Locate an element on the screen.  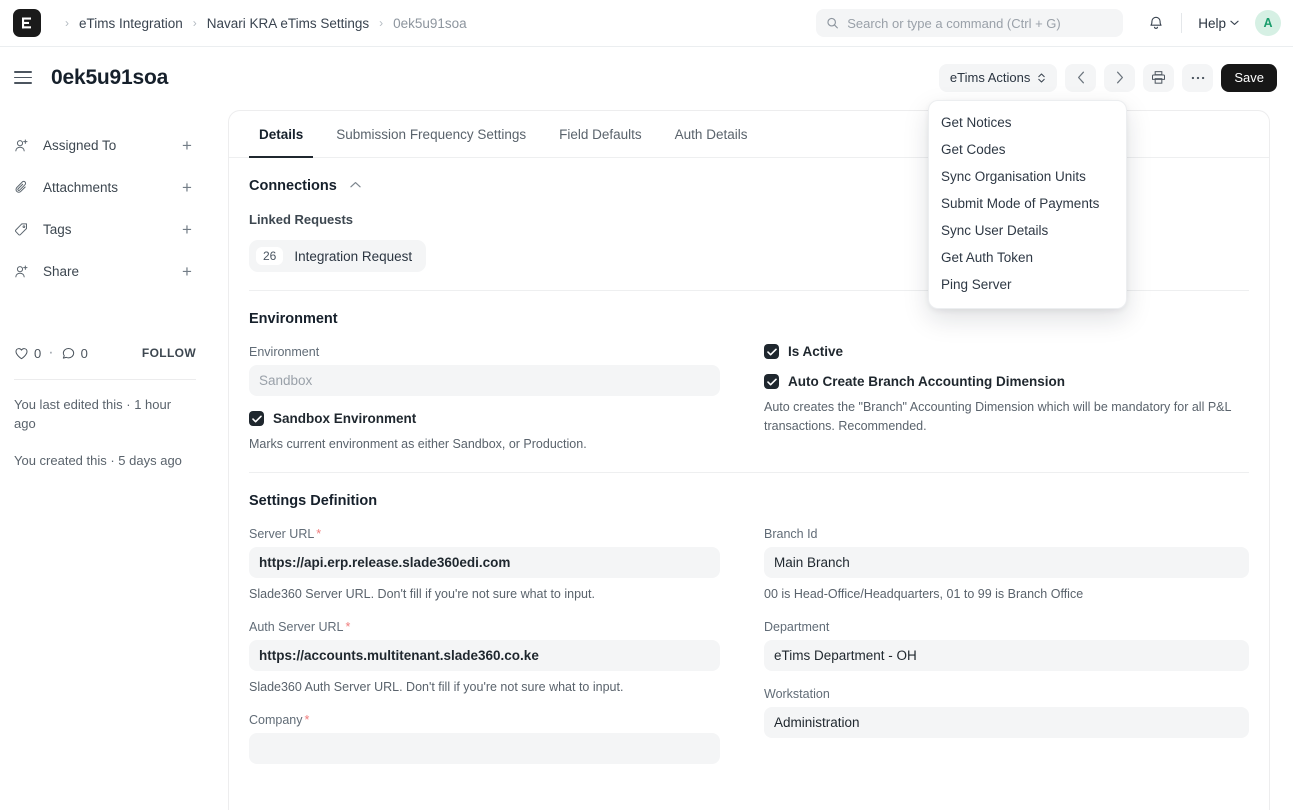
global-search is located at coordinates (970, 23).